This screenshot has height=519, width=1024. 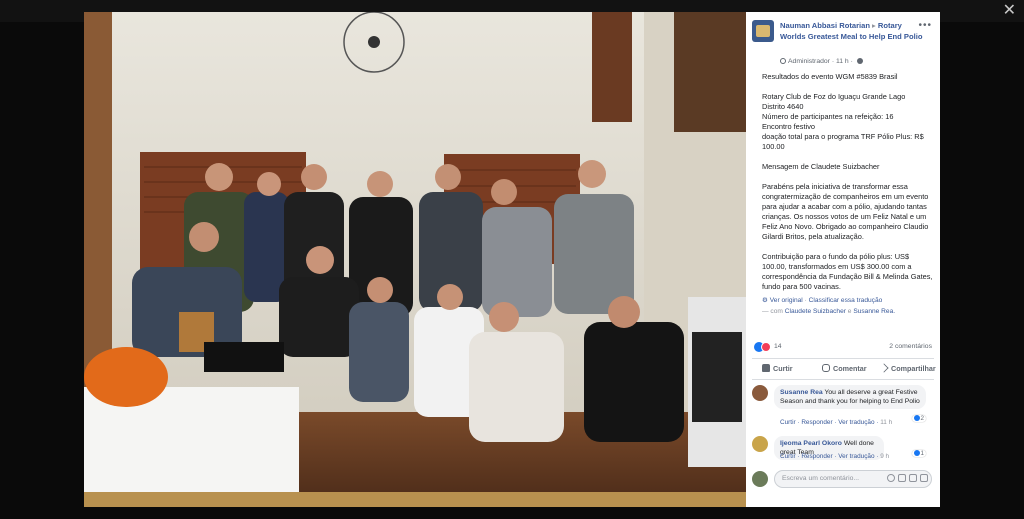 What do you see at coordinates (836, 422) in the screenshot?
I see `comment-actions: Curtir · Responder · Ver tradução · 11 h` at bounding box center [836, 422].